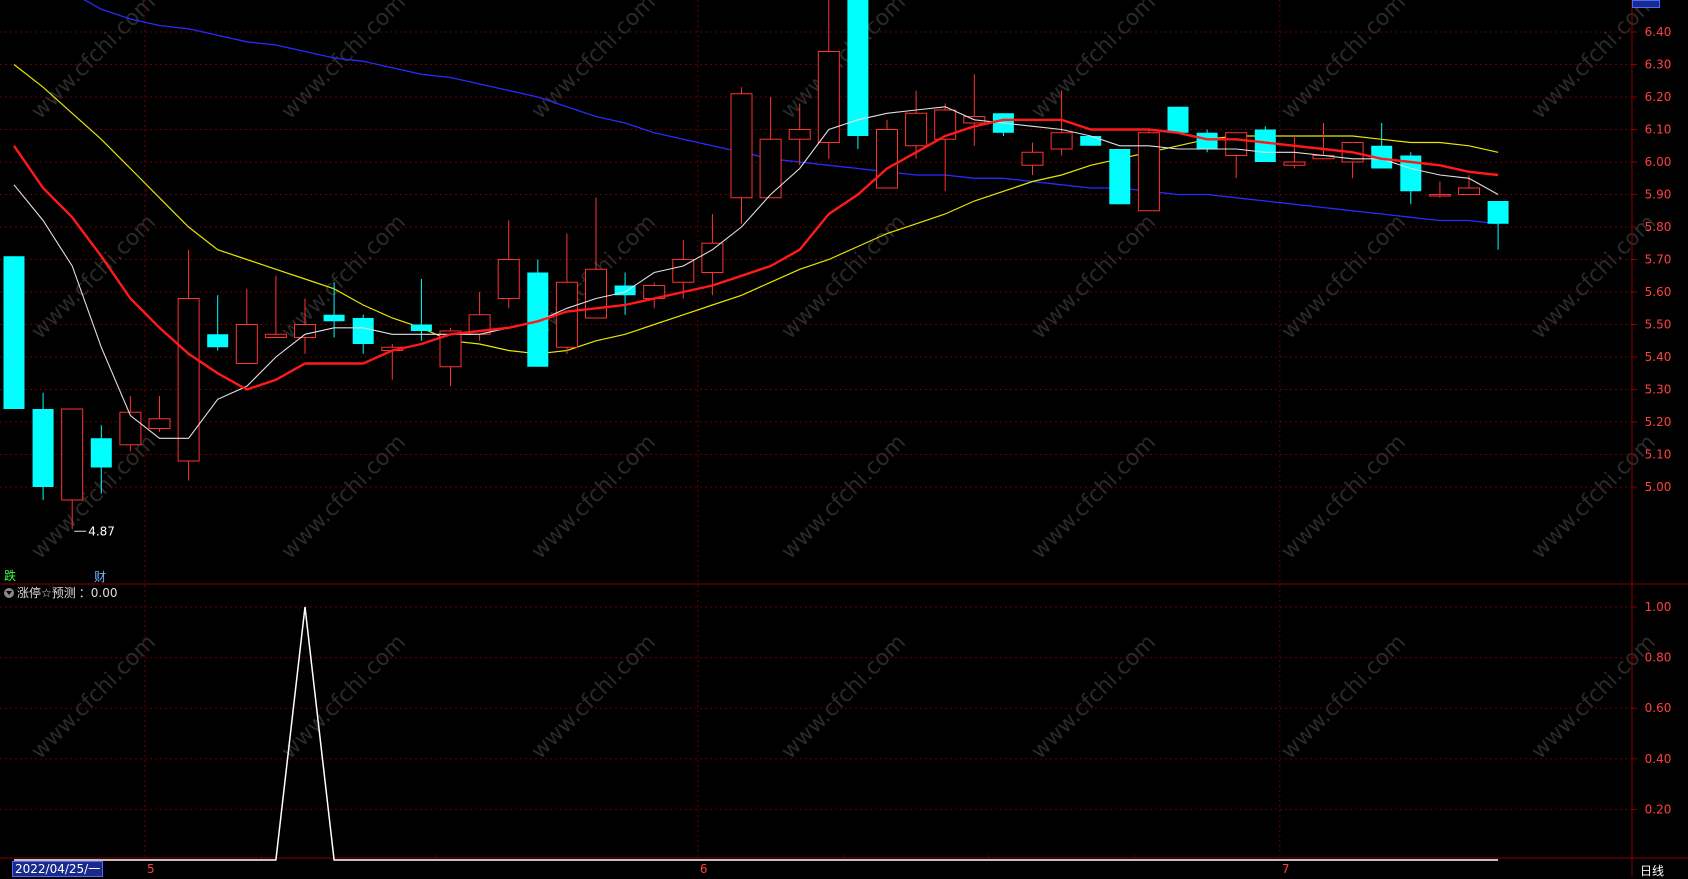 The width and height of the screenshot is (1688, 879). Describe the element at coordinates (1658, 759) in the screenshot. I see `indicator-tick-label: 0.40` at that location.